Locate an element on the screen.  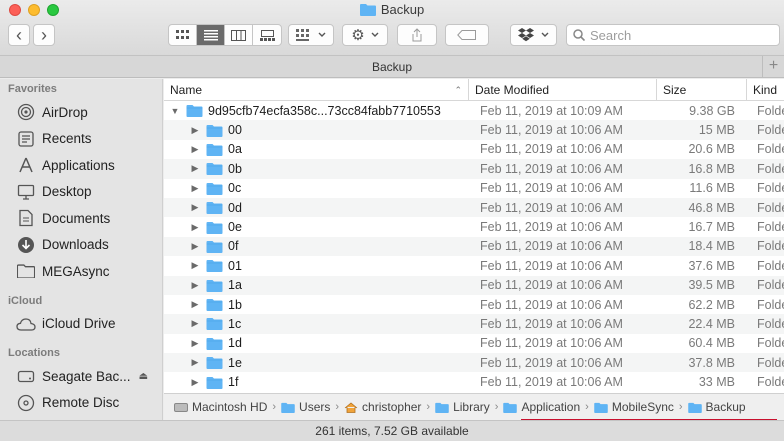
dropbox-button is located at coordinates (533, 35).